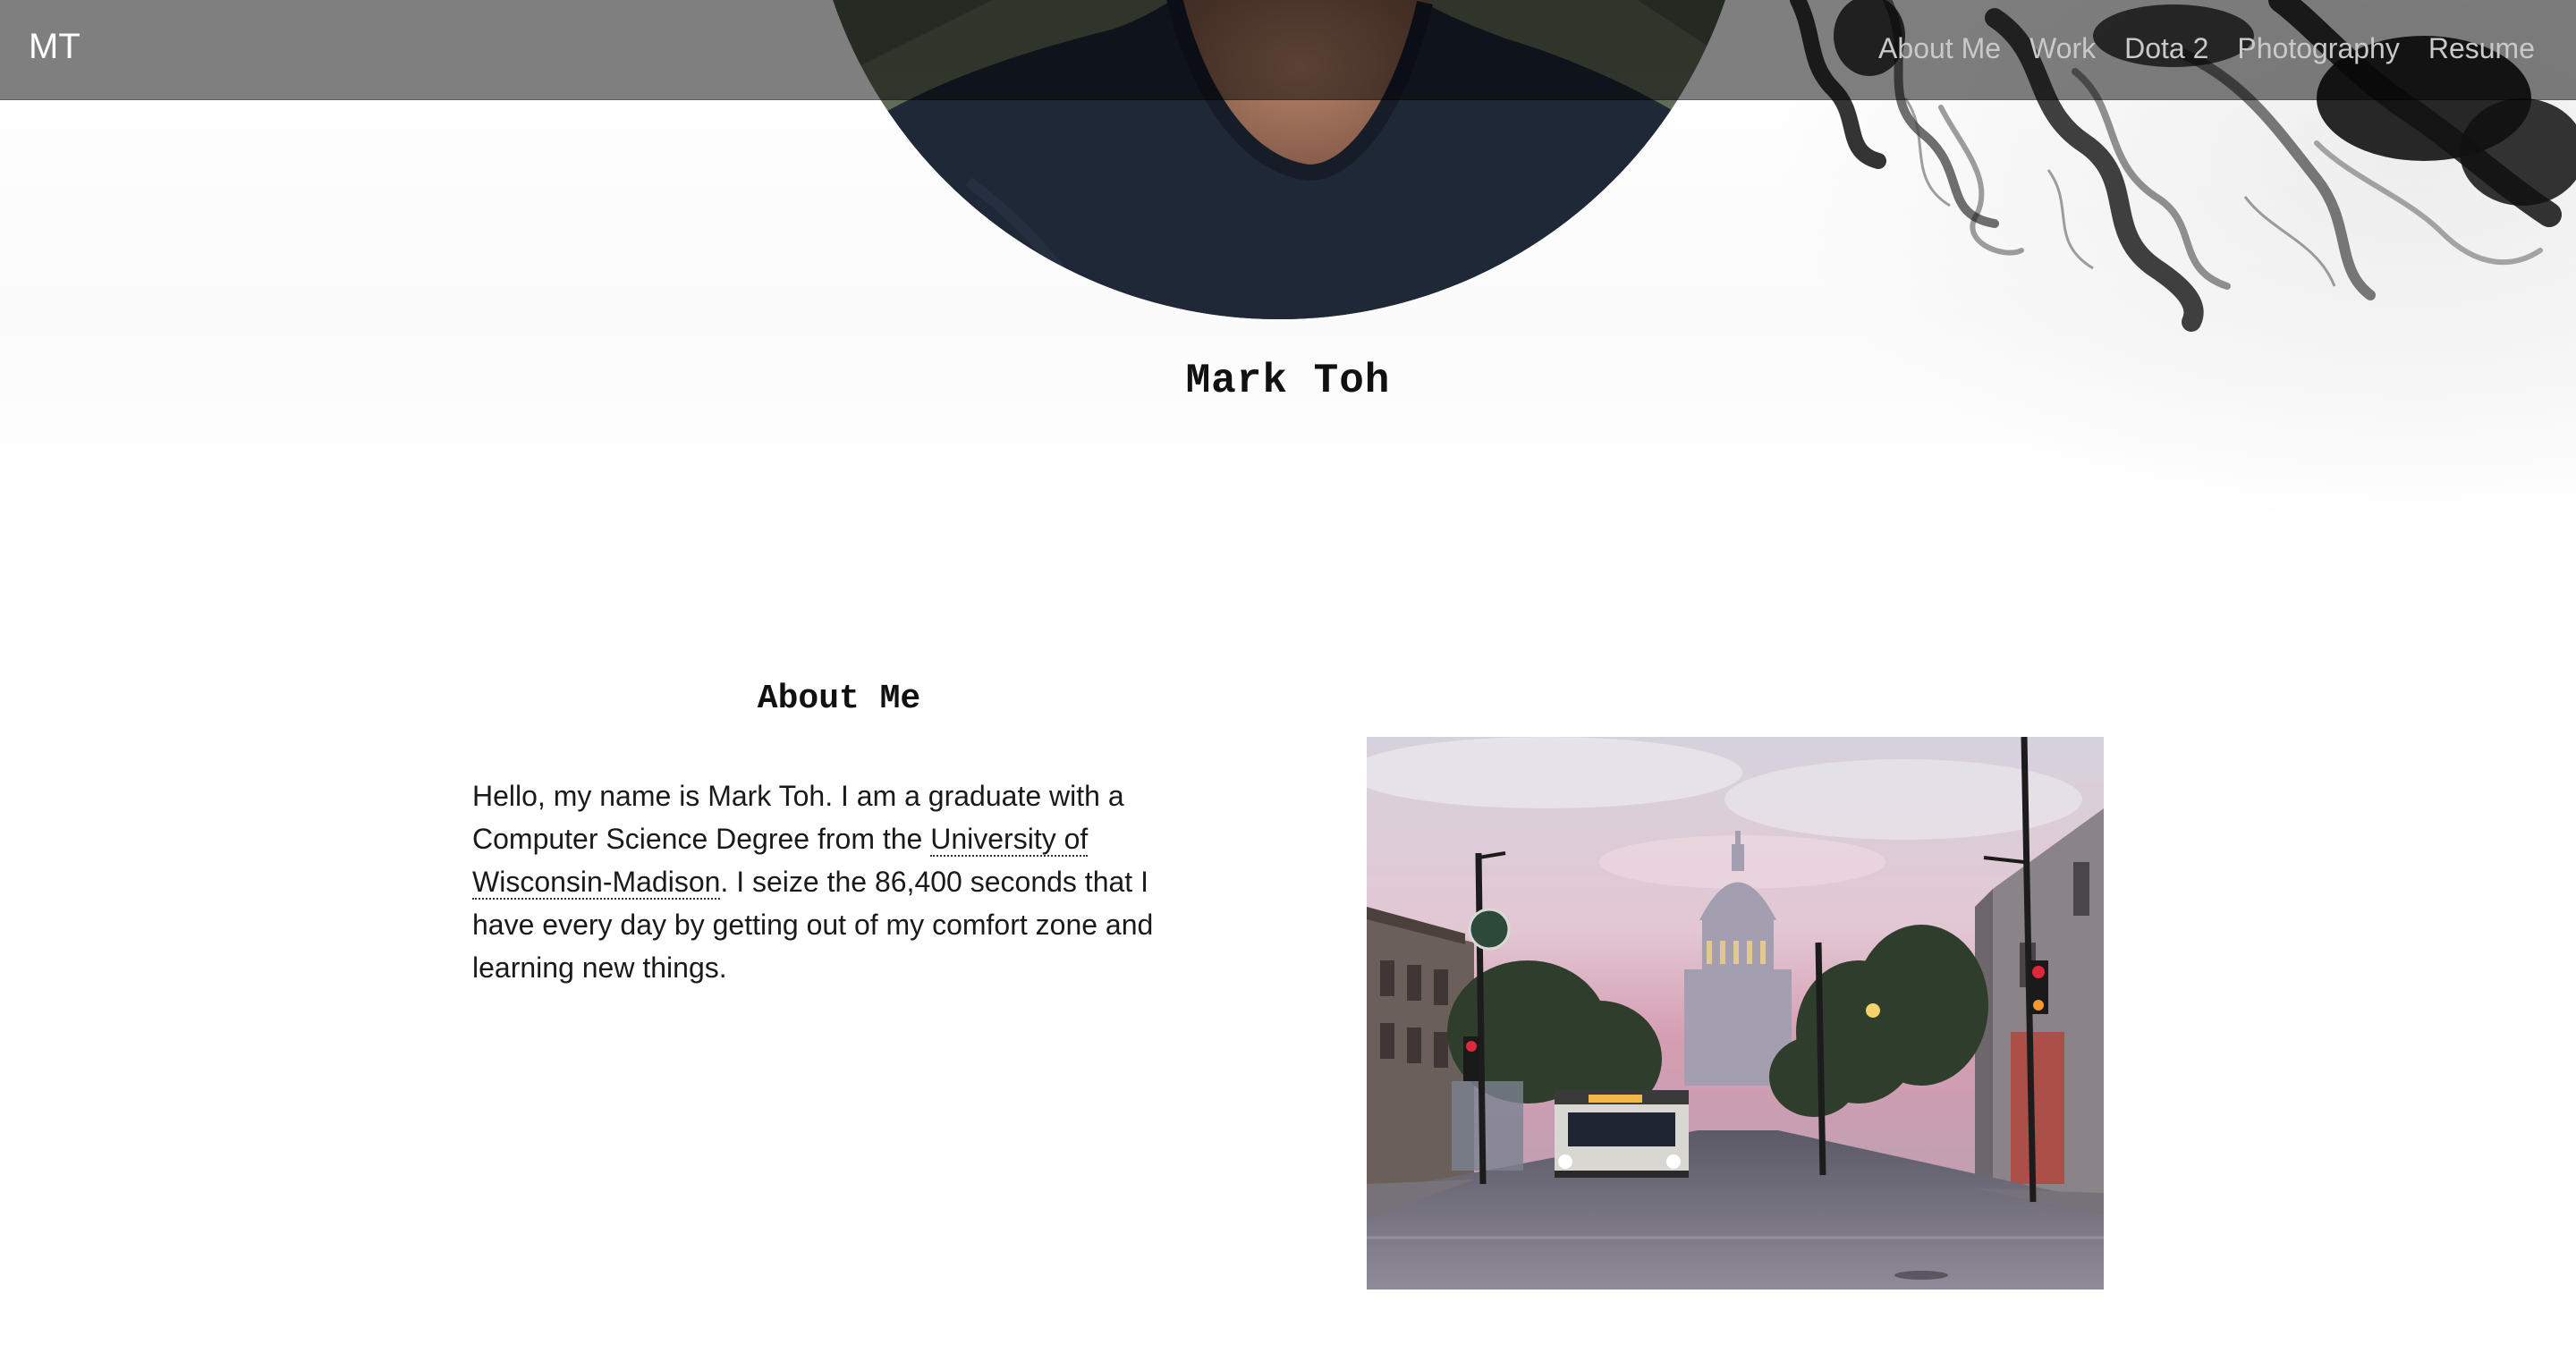 The height and width of the screenshot is (1370, 2576). Describe the element at coordinates (1288, 381) in the screenshot. I see `hero-name: Mark Toh` at that location.